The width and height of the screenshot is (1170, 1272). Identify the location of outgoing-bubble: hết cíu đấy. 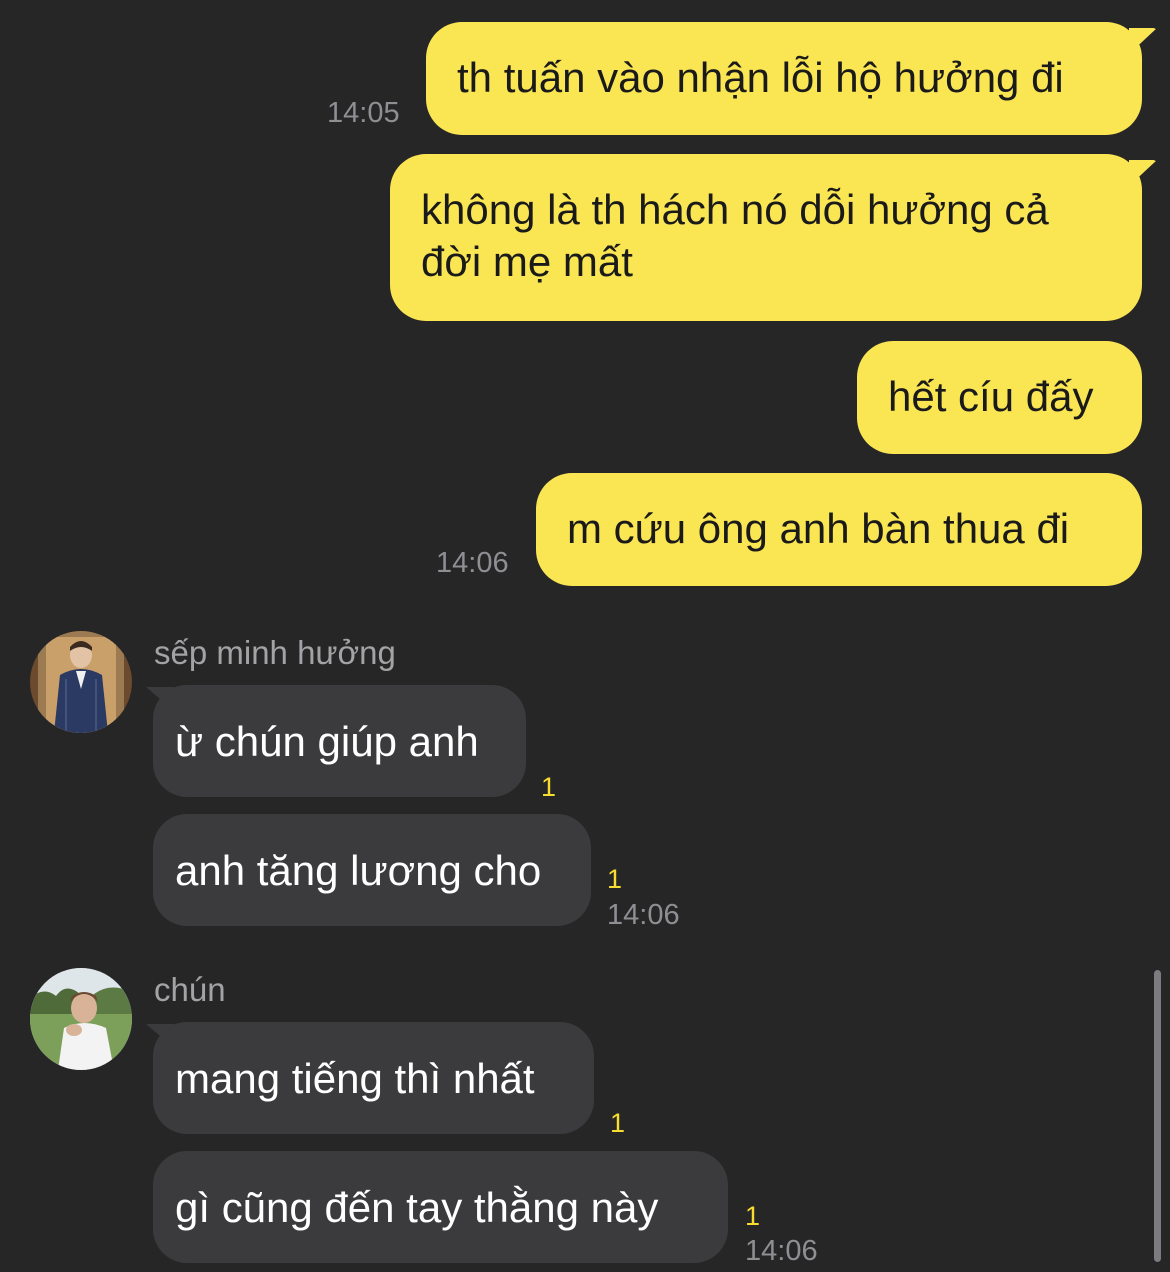
(999, 397).